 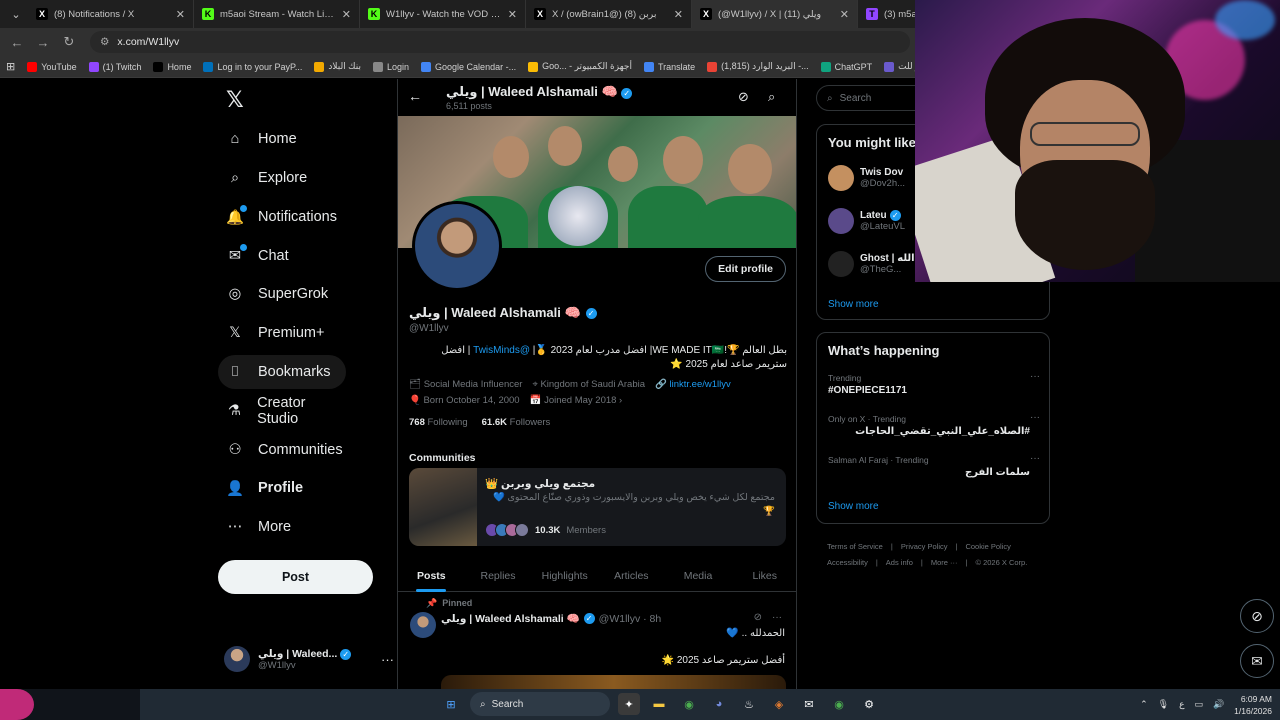 What do you see at coordinates (847, 562) in the screenshot?
I see `footer-link: Accessibility` at bounding box center [847, 562].